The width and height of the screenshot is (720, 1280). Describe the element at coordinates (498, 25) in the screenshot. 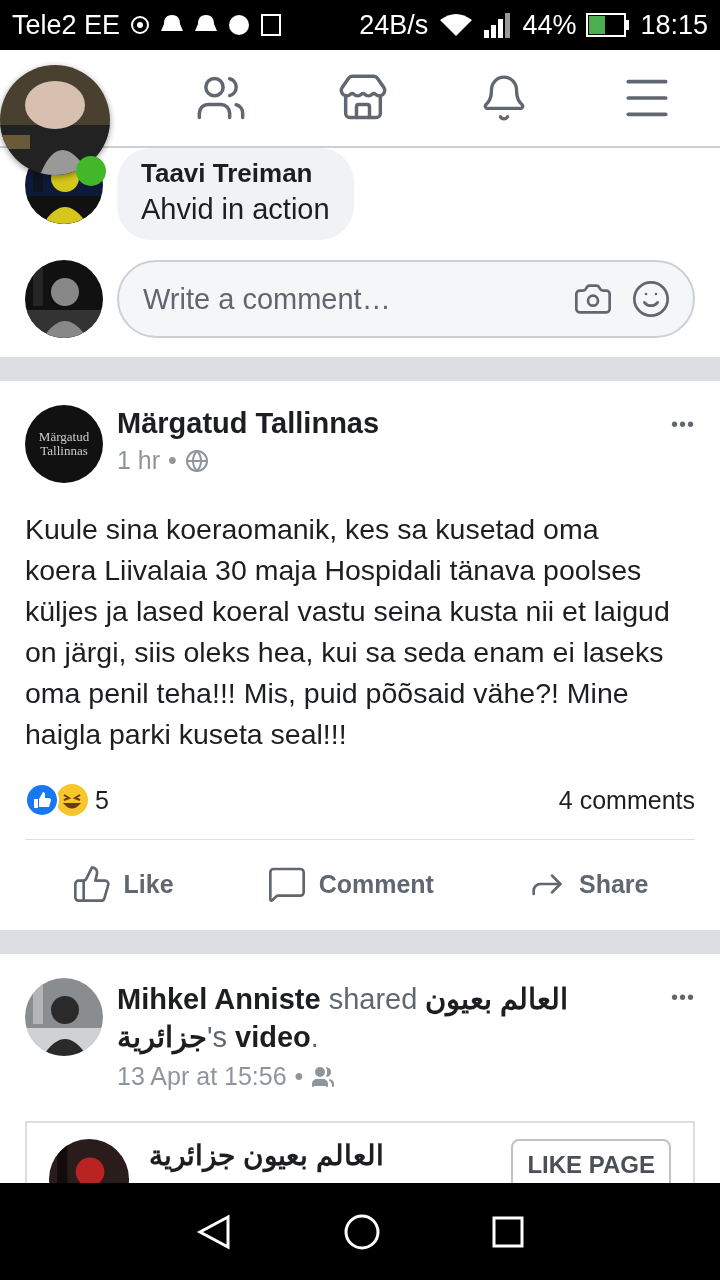

I see `signal-icon` at that location.